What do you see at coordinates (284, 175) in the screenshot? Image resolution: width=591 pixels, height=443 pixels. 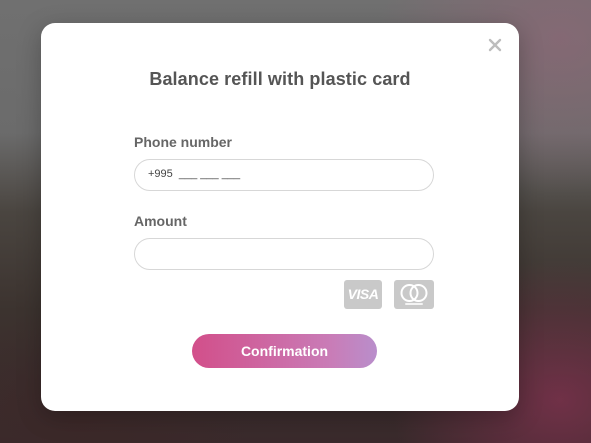 I see `phone-input: +995 ___ ___ ___` at bounding box center [284, 175].